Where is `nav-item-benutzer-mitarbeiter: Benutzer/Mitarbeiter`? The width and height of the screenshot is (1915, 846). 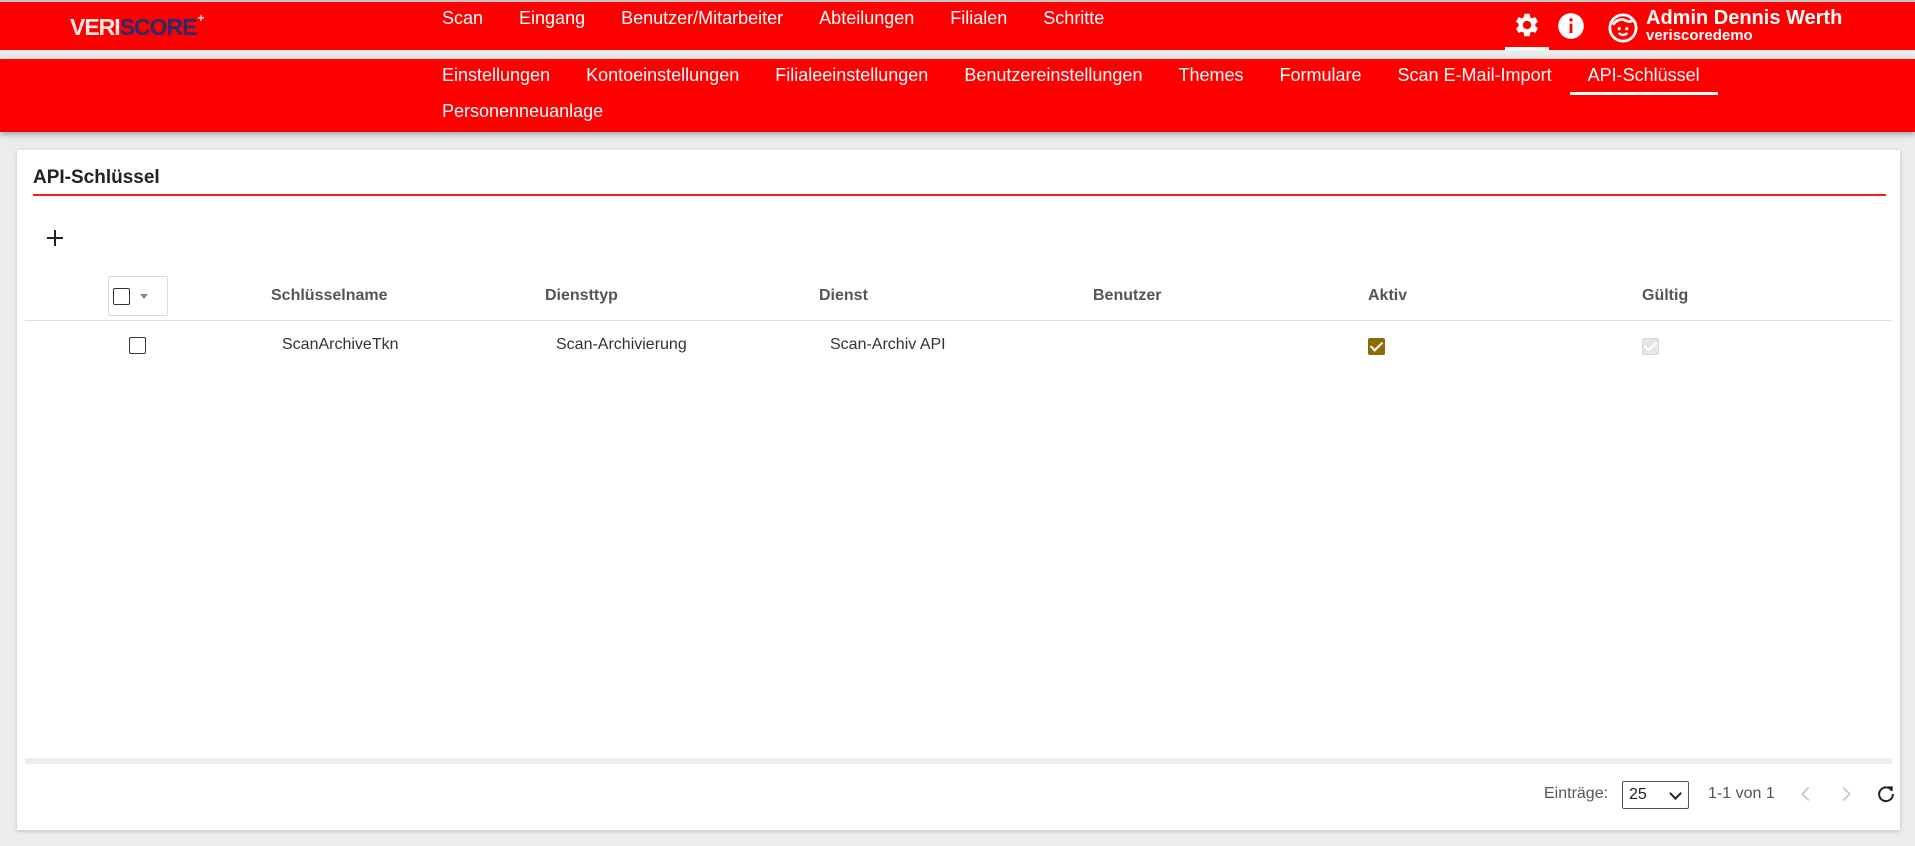 nav-item-benutzer-mitarbeiter: Benutzer/Mitarbeiter is located at coordinates (702, 26).